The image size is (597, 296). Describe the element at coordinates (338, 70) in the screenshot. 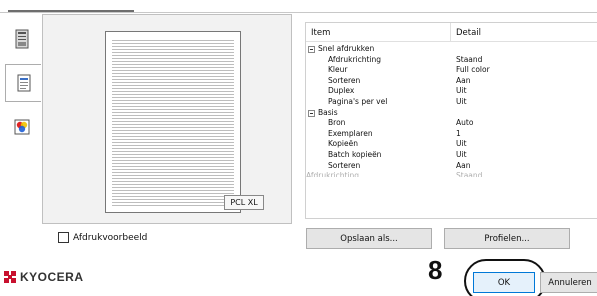

I see `row-item-name: Kleur` at that location.